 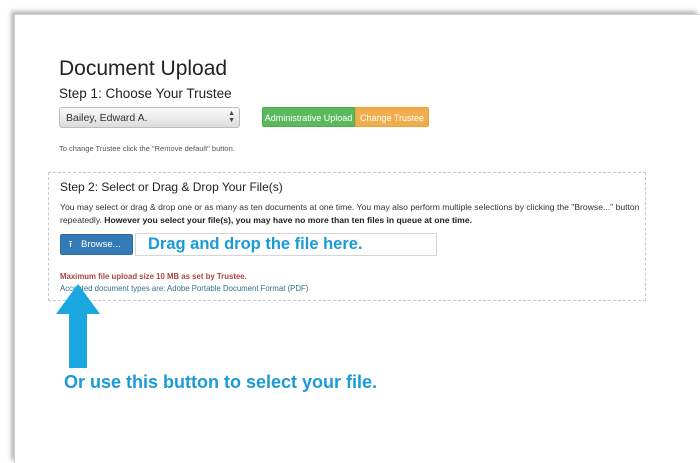 I want to click on page-title: Document Upload, so click(x=143, y=68).